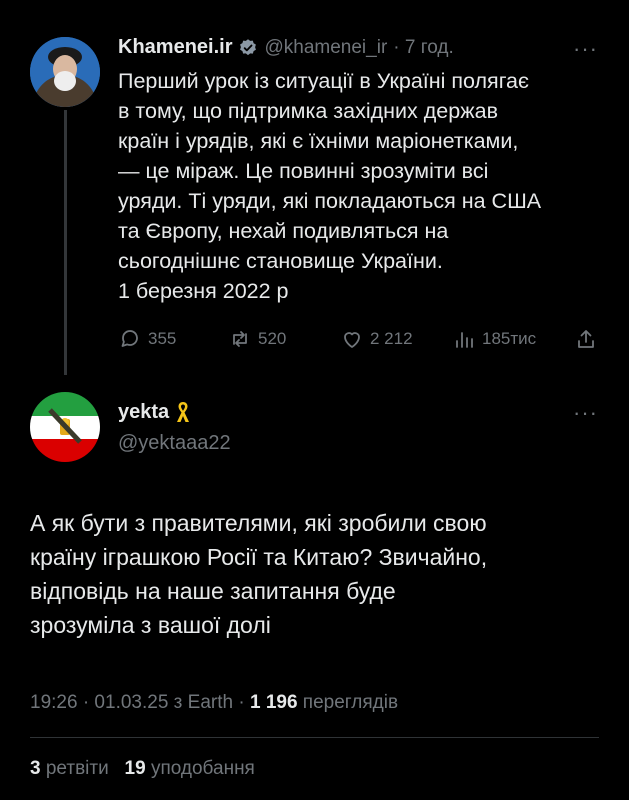  Describe the element at coordinates (150, 625) in the screenshot. I see `reply-text-line: зрозуміла з вашої долі` at that location.